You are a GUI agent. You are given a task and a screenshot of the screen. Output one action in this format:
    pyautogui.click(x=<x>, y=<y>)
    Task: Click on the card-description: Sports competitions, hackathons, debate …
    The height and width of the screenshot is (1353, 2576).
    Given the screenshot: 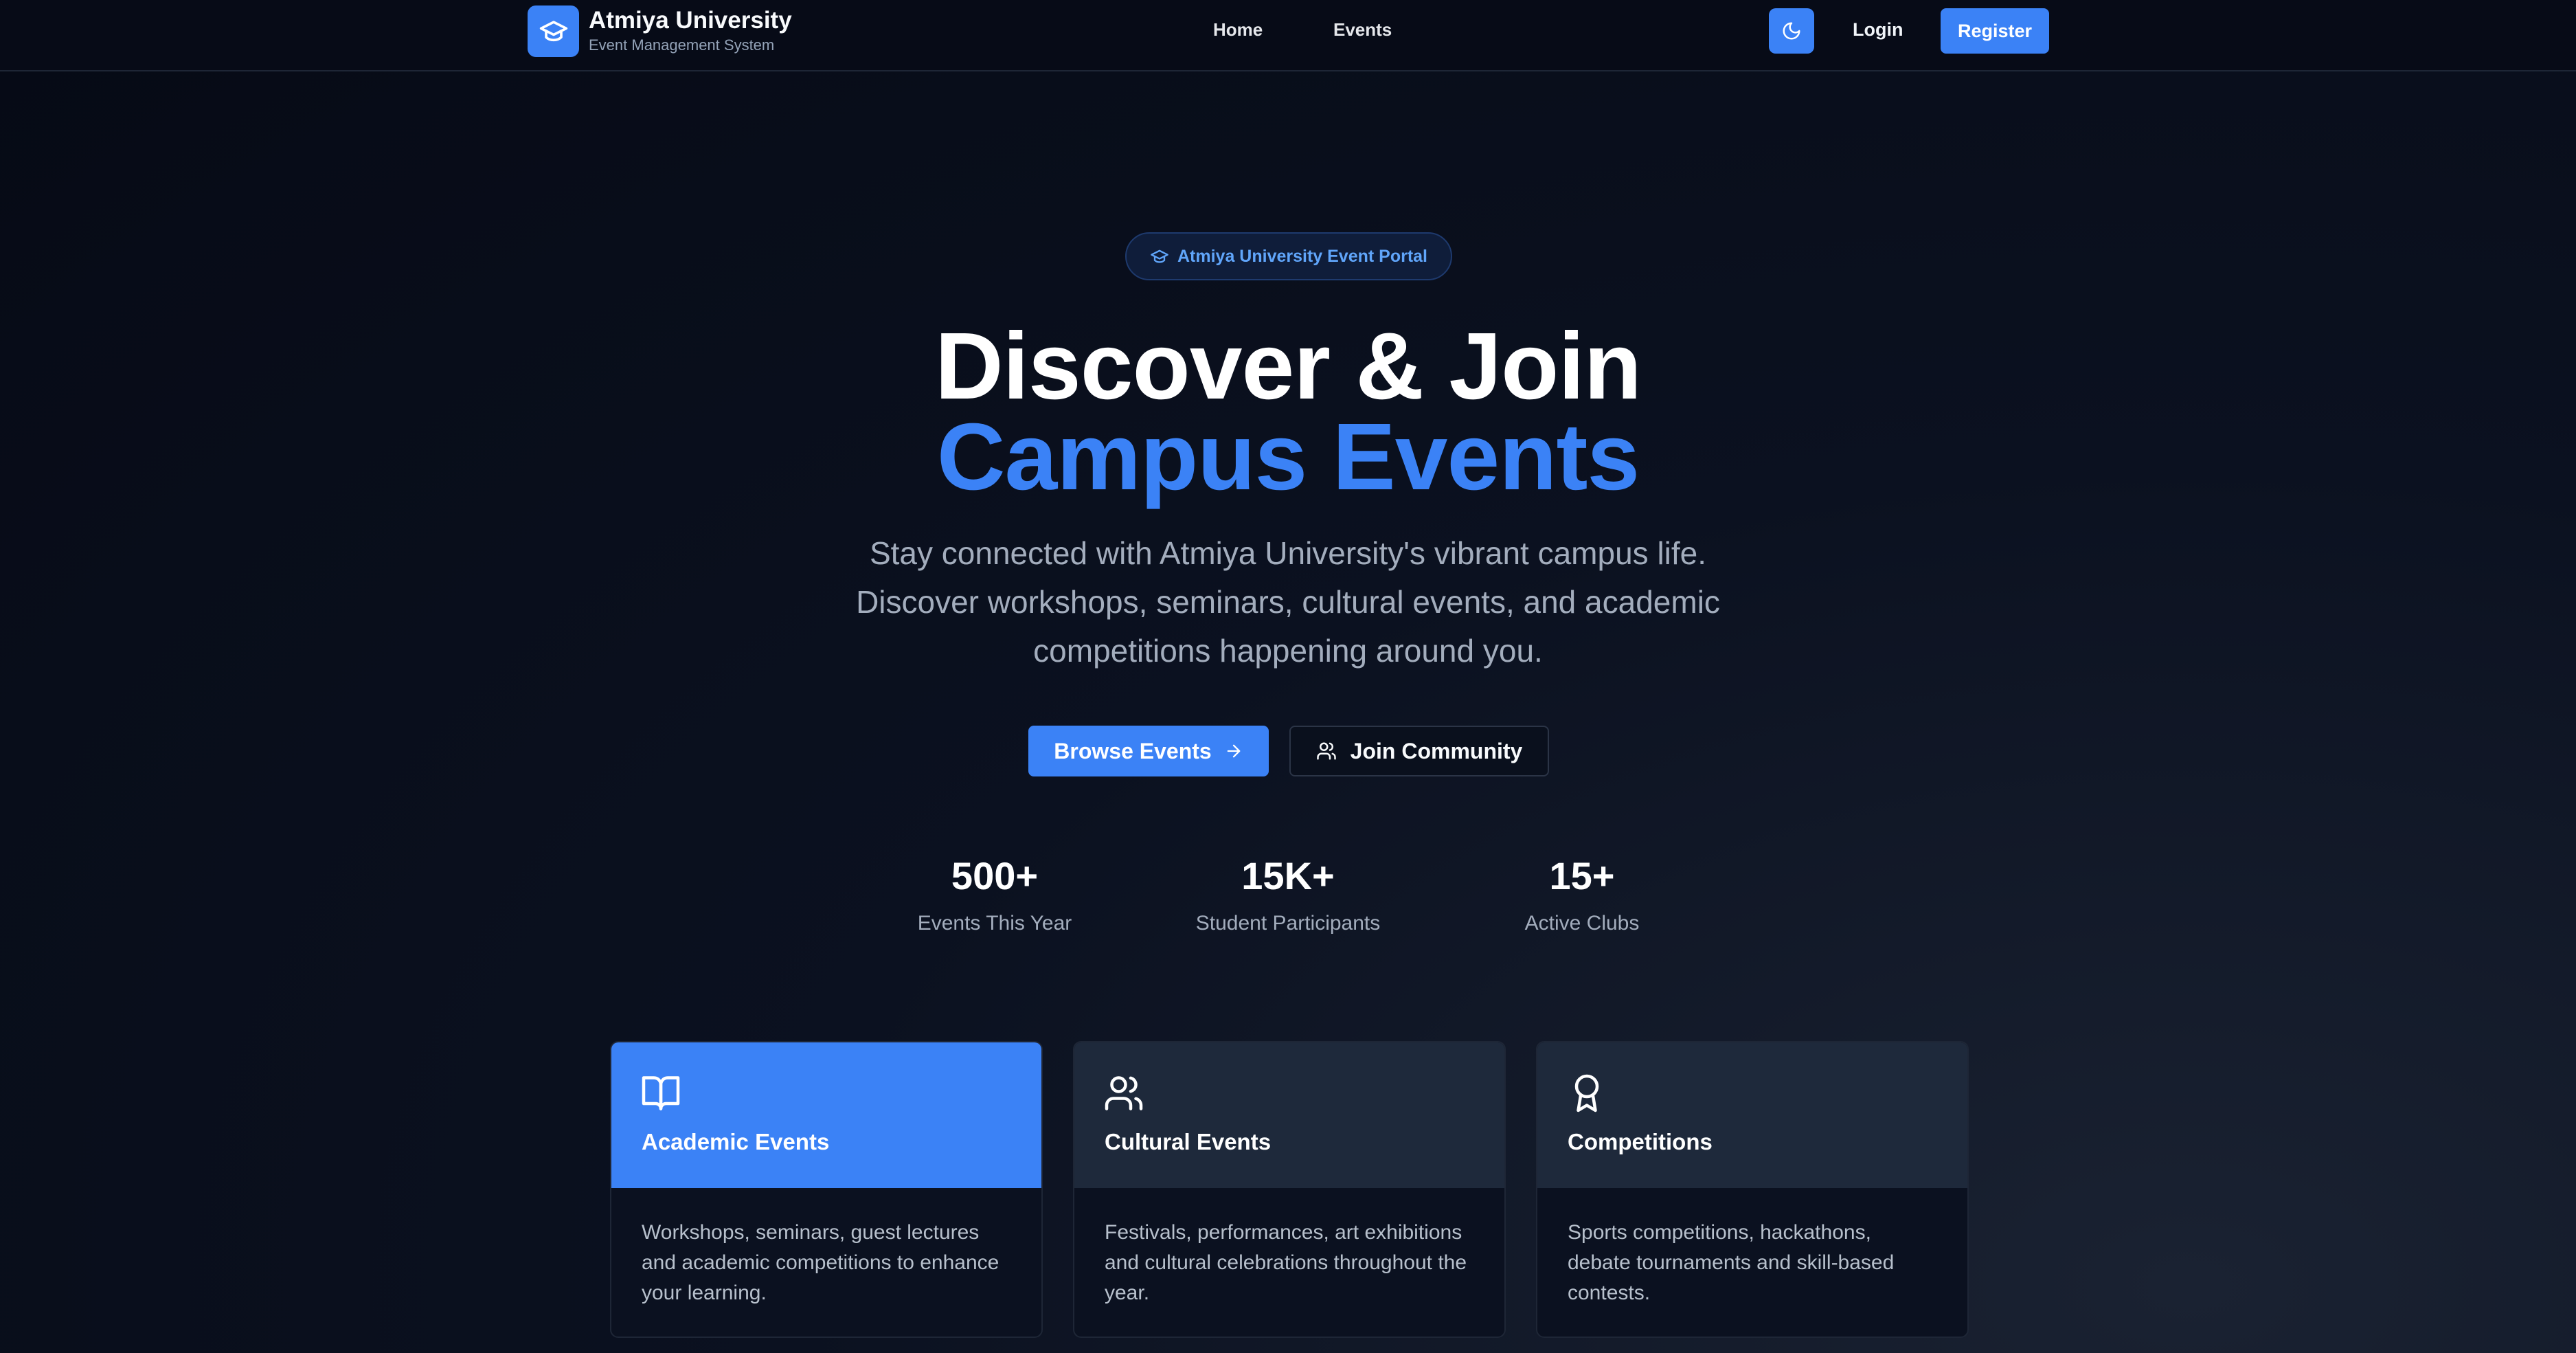 What is the action you would take?
    pyautogui.click(x=1731, y=1262)
    